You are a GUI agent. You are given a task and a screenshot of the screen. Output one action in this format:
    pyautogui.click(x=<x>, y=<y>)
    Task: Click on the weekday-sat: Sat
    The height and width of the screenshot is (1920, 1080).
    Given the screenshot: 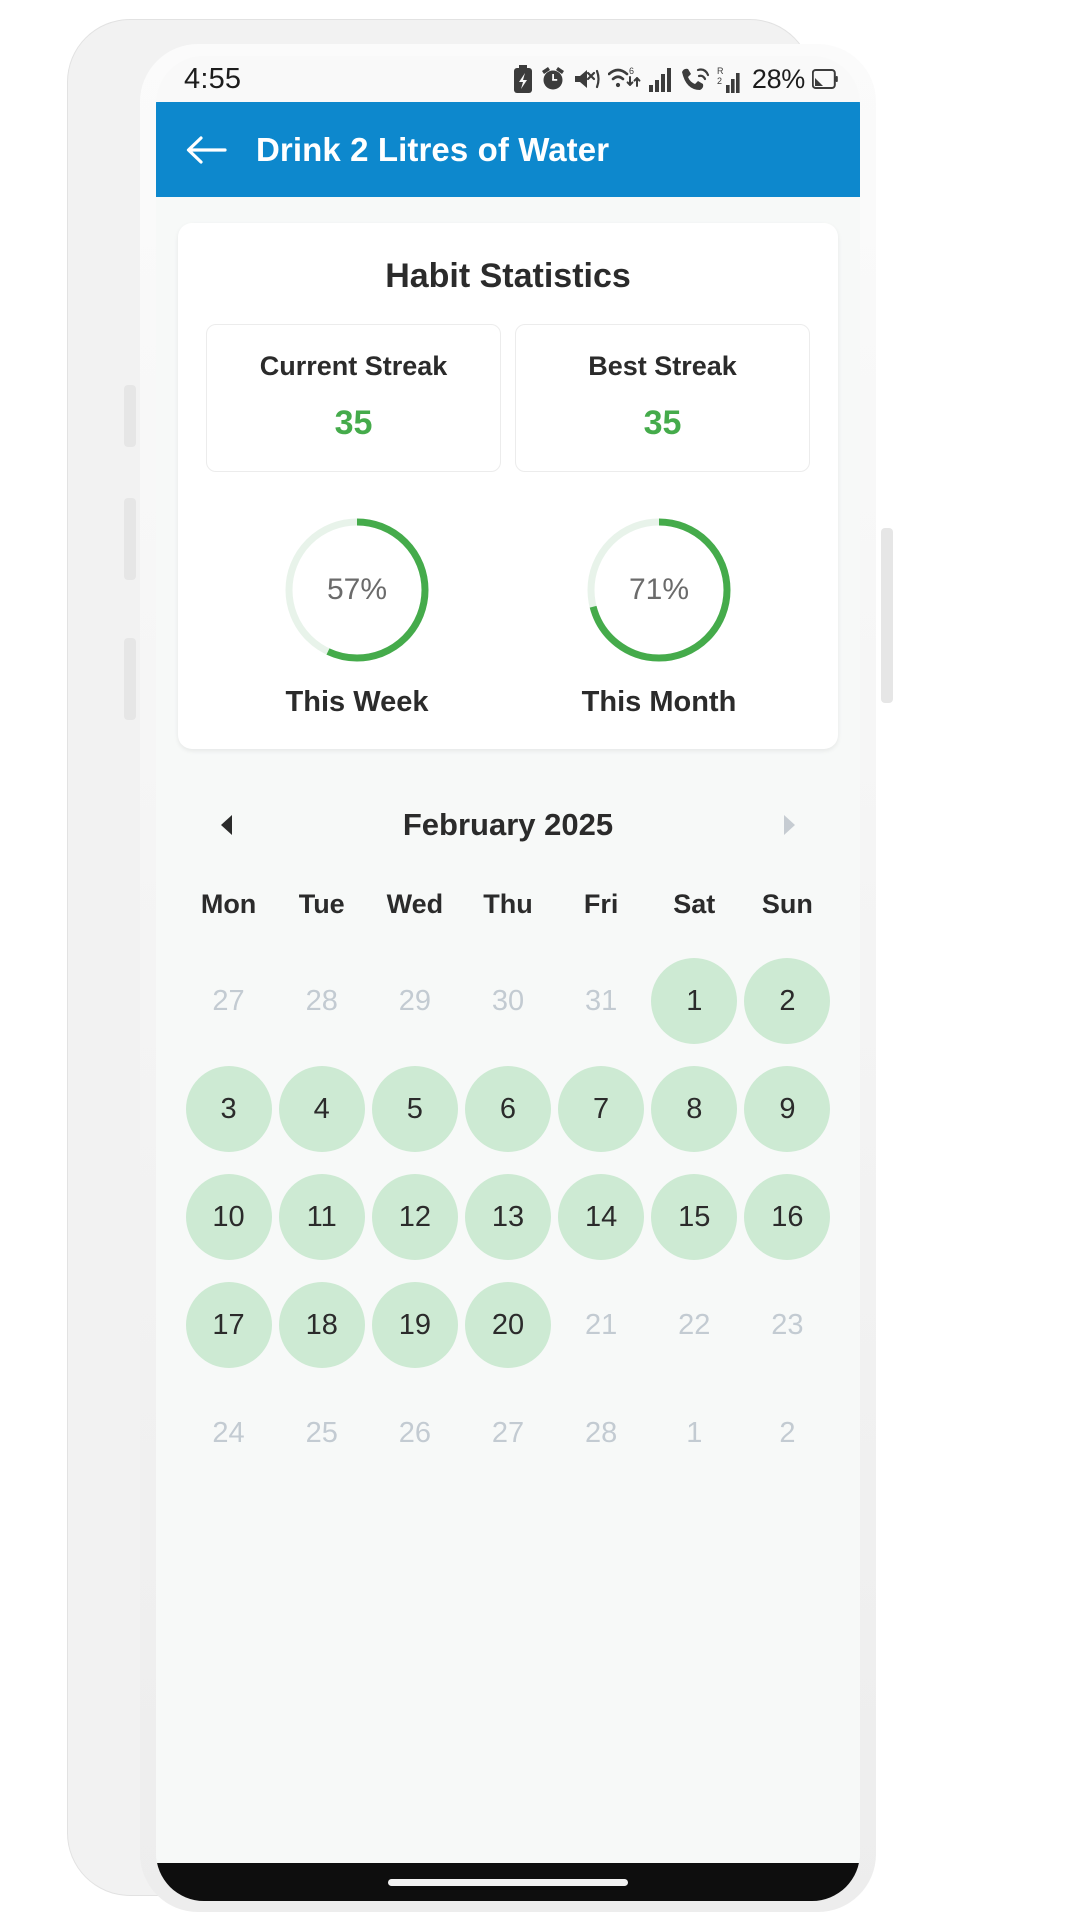 What is the action you would take?
    pyautogui.click(x=694, y=904)
    